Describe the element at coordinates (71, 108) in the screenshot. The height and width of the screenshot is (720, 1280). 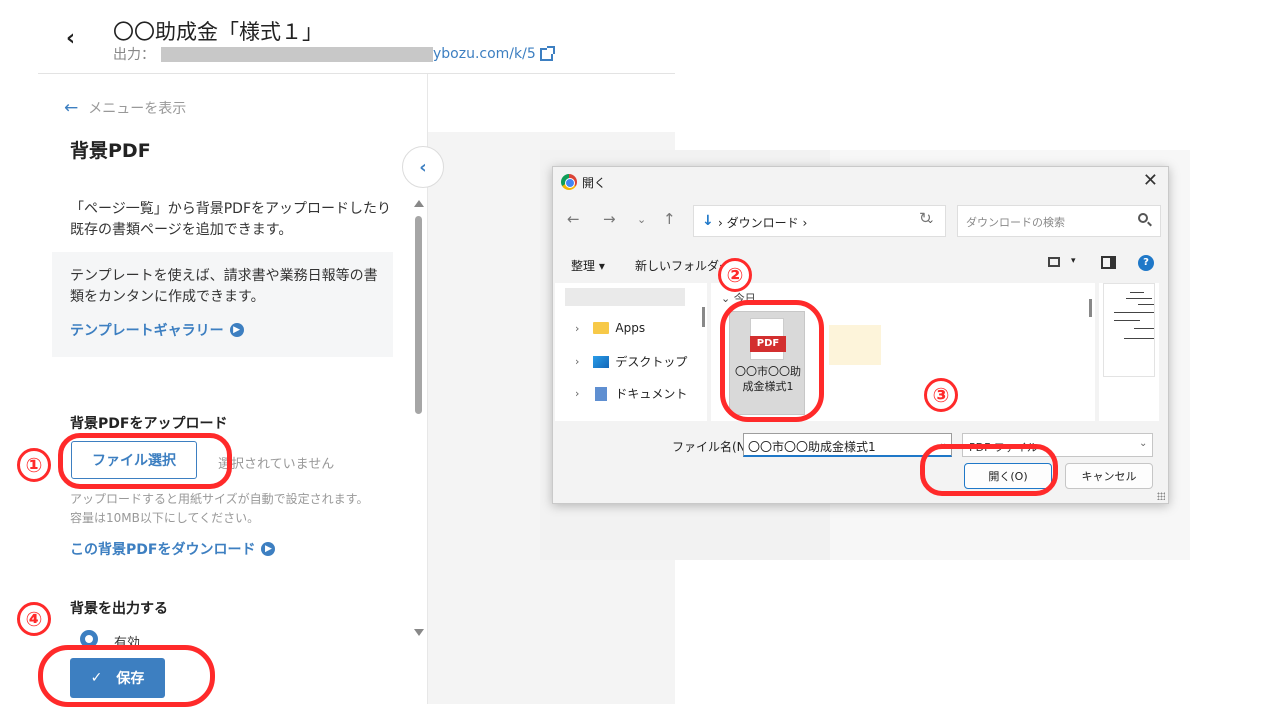
I see `arrow-left-icon: ←` at that location.